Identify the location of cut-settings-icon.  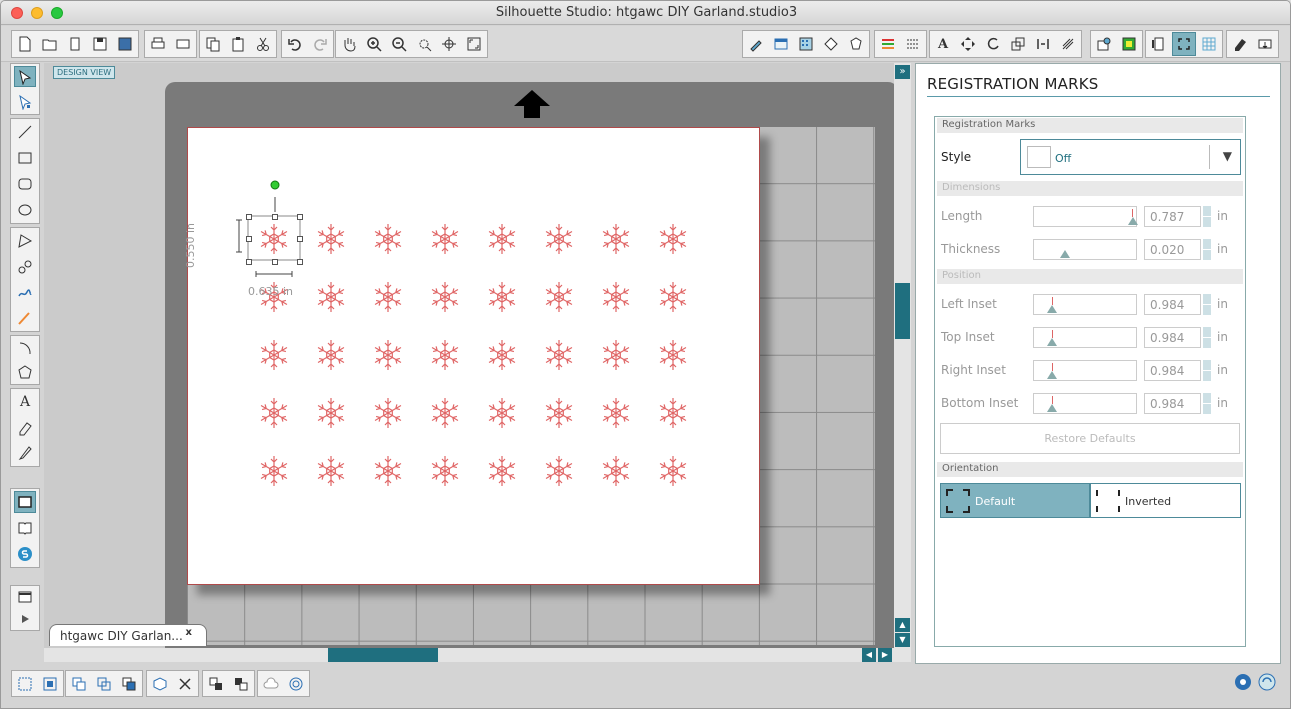
(1159, 44).